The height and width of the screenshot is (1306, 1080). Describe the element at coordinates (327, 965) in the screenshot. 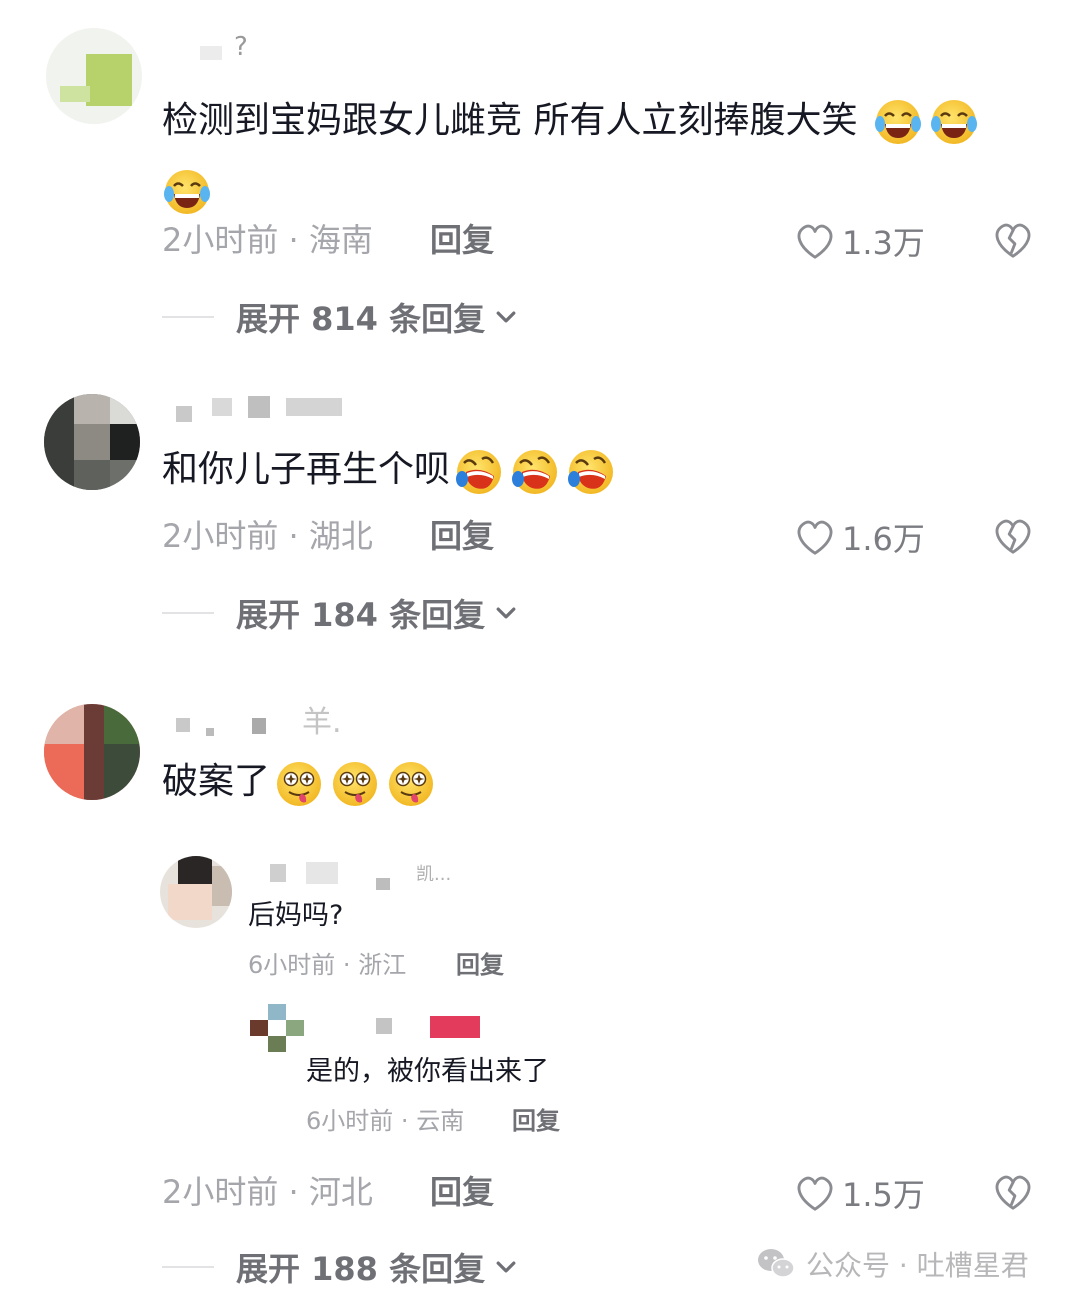

I see `reply-meta: 6小时前 · 浙江` at that location.